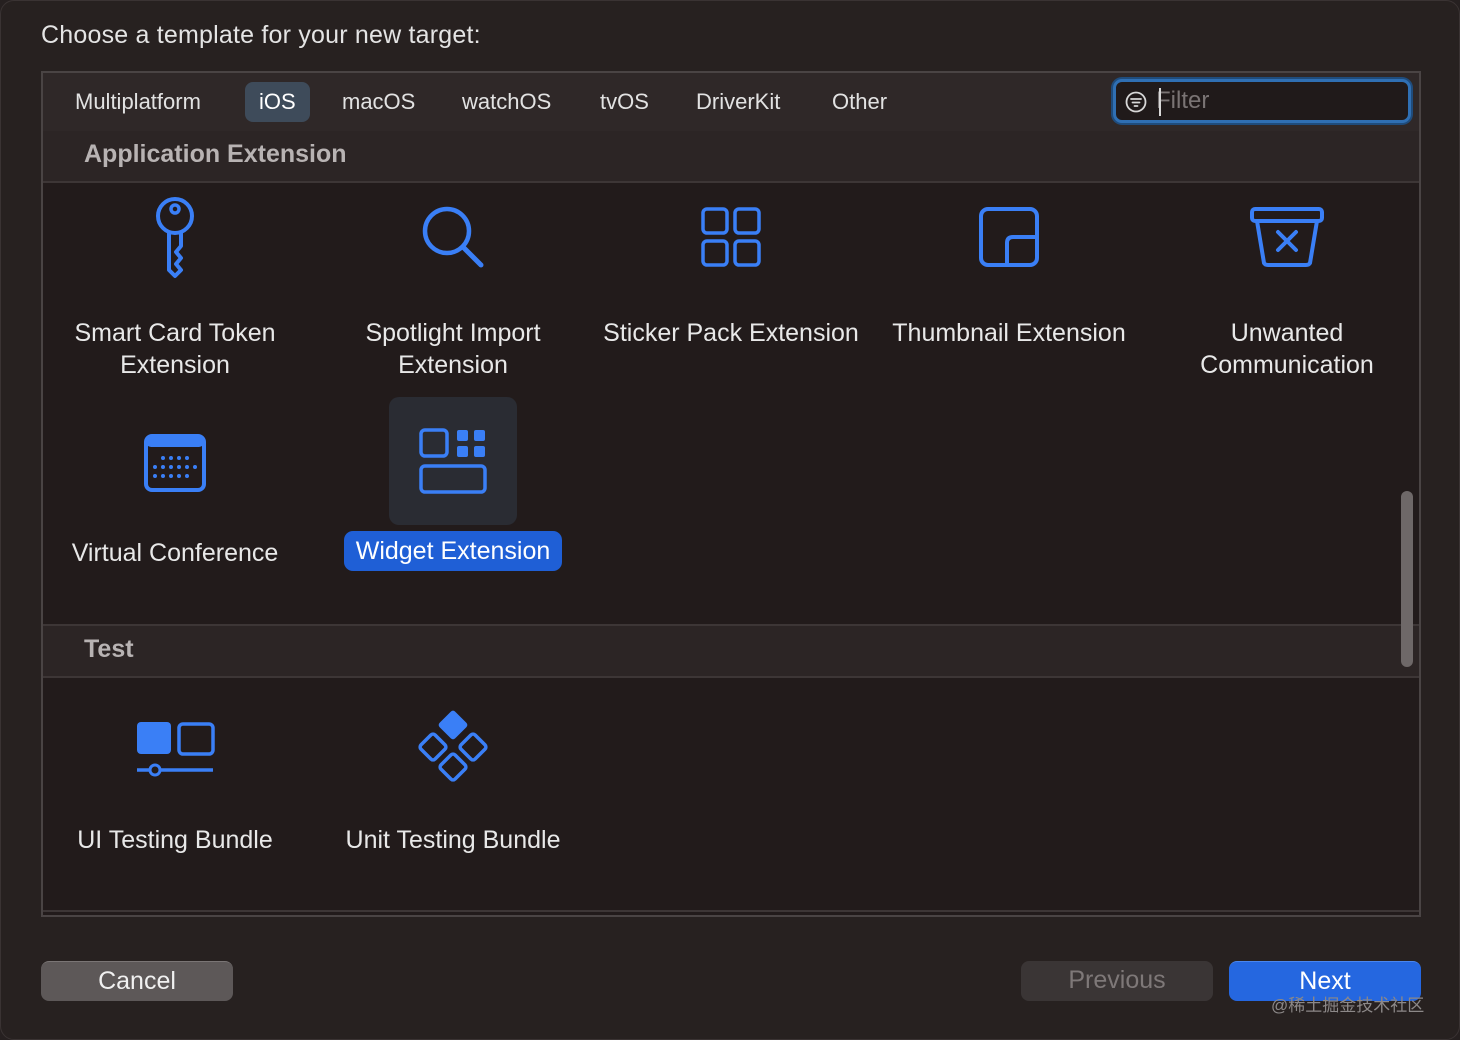 The height and width of the screenshot is (1040, 1460). What do you see at coordinates (261, 35) in the screenshot?
I see `dialog-title: Choose a template for your new target:` at bounding box center [261, 35].